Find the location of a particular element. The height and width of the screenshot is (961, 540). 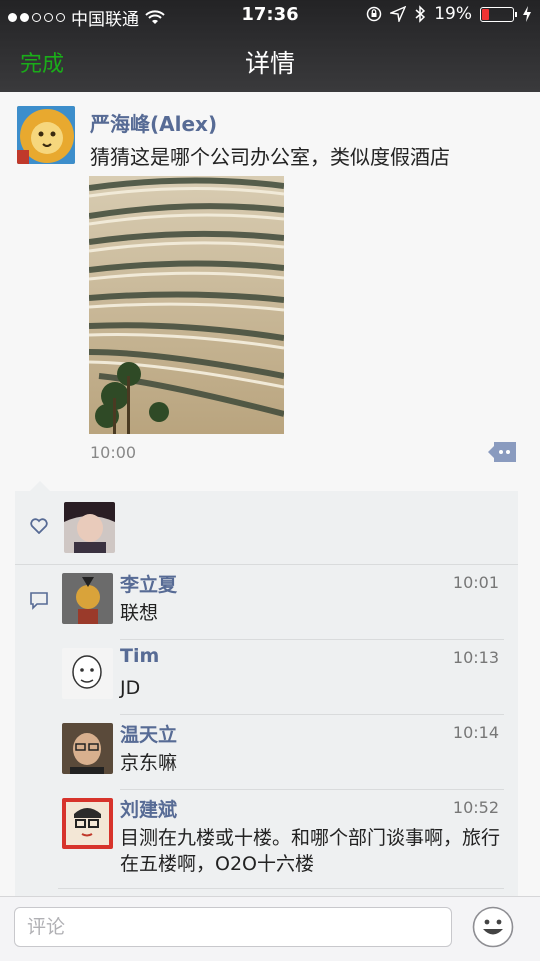

commenter-name: 温天立 is located at coordinates (148, 733).